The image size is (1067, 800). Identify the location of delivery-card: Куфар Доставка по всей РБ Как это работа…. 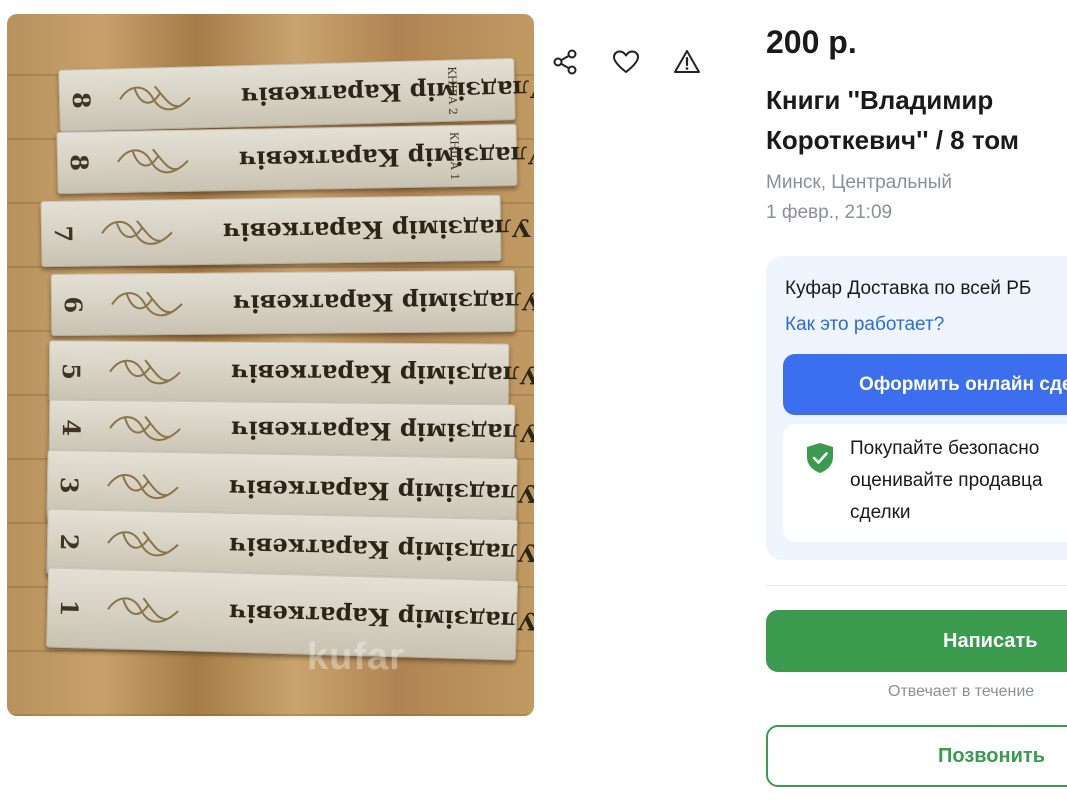
(916, 408).